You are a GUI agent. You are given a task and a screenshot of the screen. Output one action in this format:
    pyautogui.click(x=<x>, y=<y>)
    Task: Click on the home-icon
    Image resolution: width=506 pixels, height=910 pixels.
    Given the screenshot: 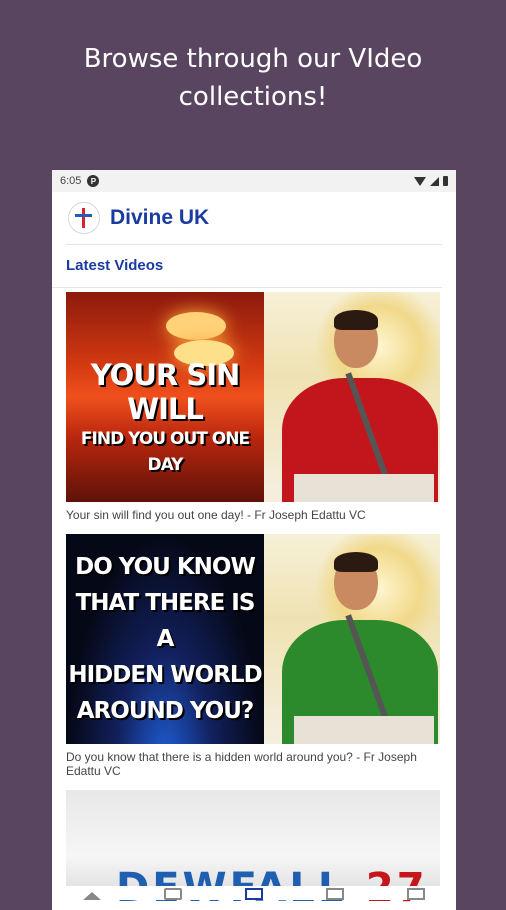 What is the action you would take?
    pyautogui.click(x=92, y=896)
    